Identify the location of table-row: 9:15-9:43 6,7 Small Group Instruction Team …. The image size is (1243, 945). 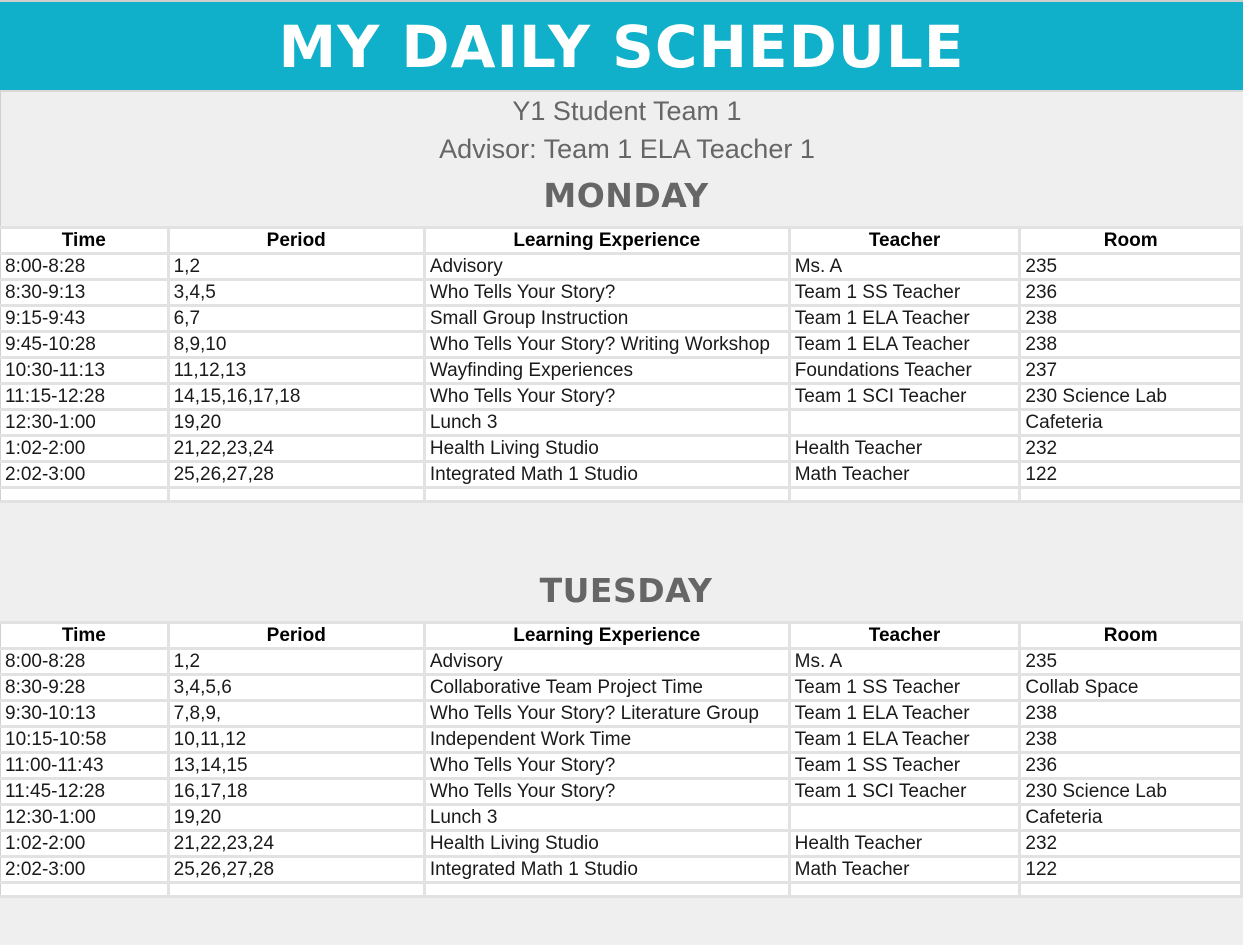
(621, 318).